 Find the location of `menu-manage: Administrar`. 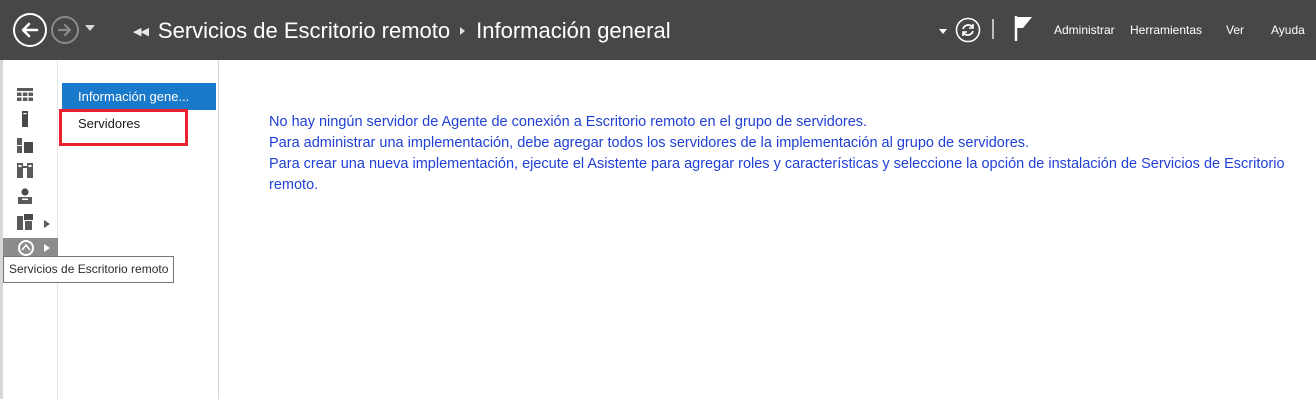

menu-manage: Administrar is located at coordinates (1084, 30).